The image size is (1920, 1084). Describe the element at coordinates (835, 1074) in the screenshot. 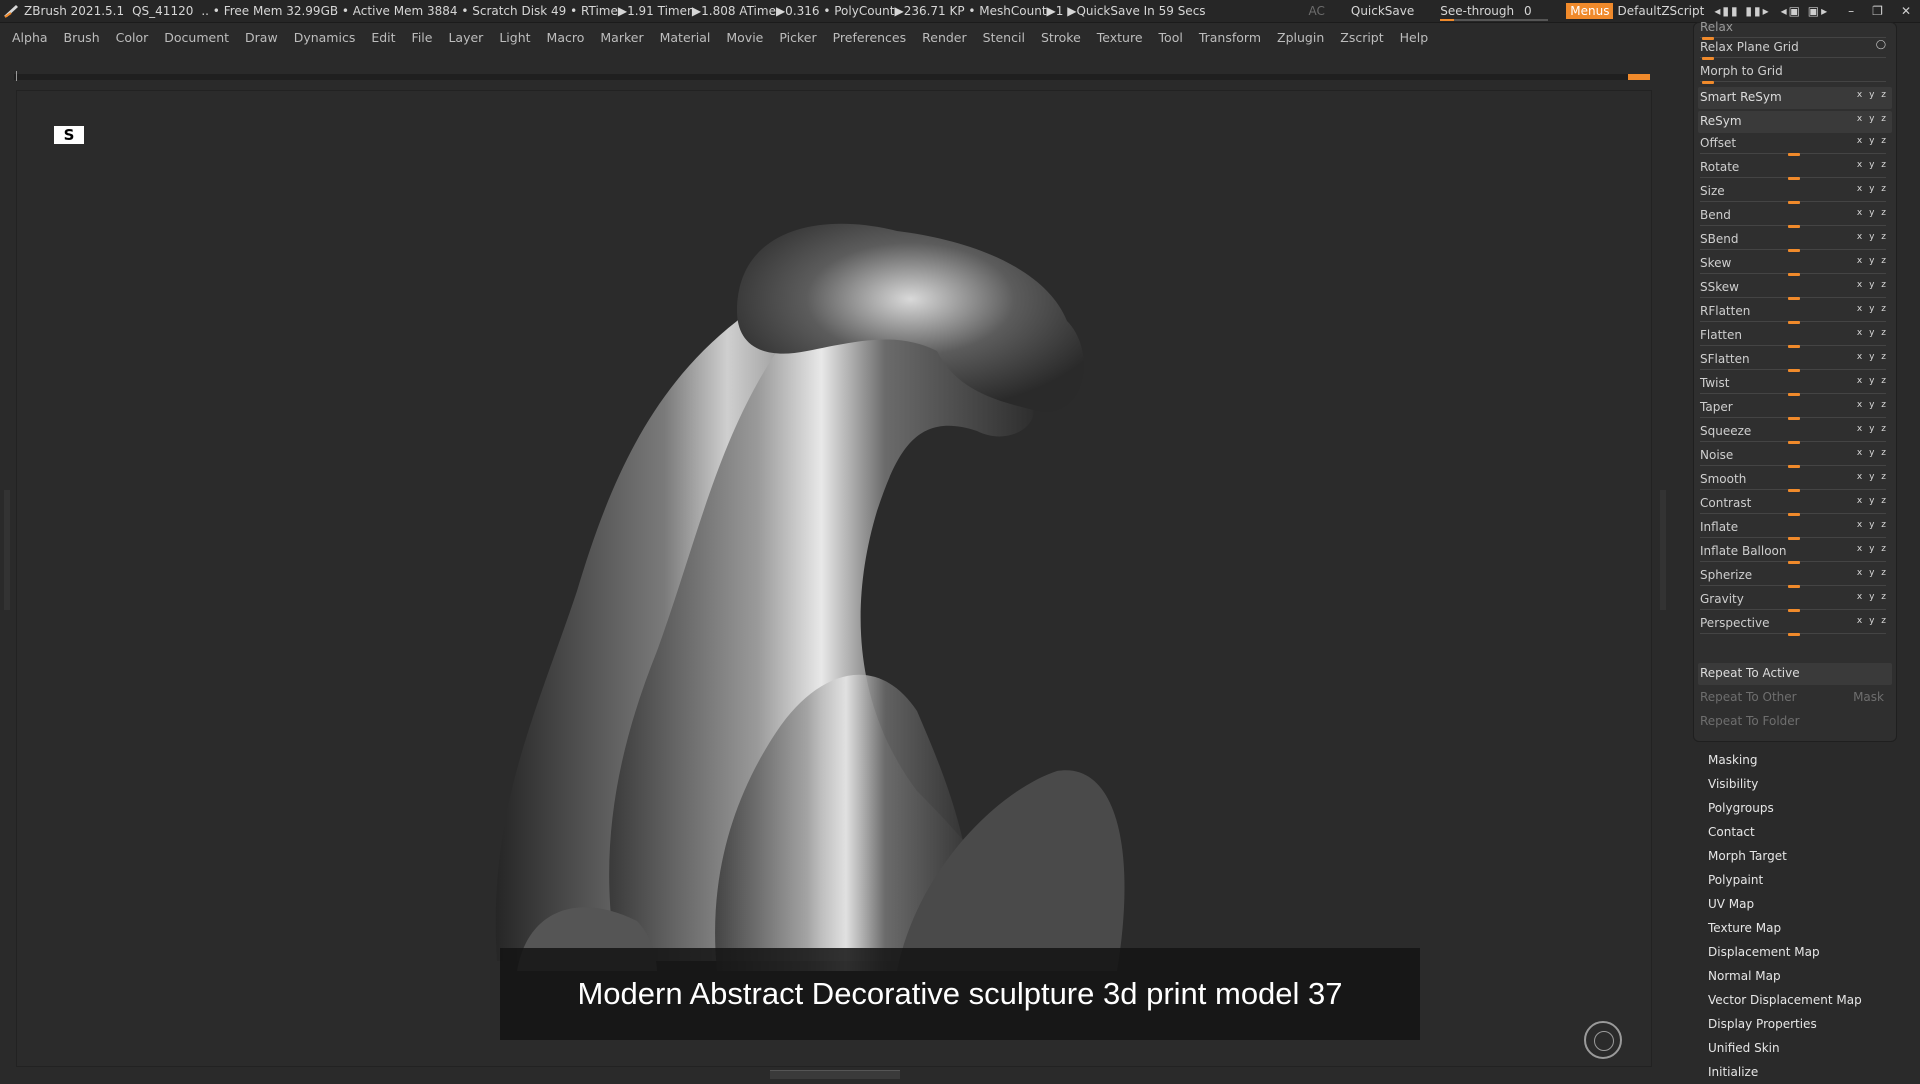

I see `bottom-tray-handle` at that location.